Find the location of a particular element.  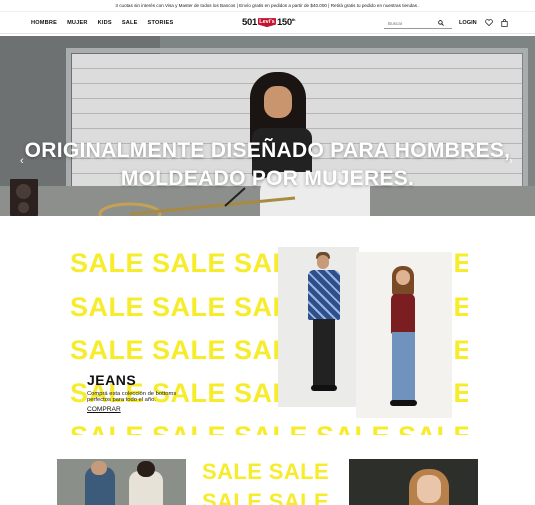

logo-501: 501 is located at coordinates (249, 23).